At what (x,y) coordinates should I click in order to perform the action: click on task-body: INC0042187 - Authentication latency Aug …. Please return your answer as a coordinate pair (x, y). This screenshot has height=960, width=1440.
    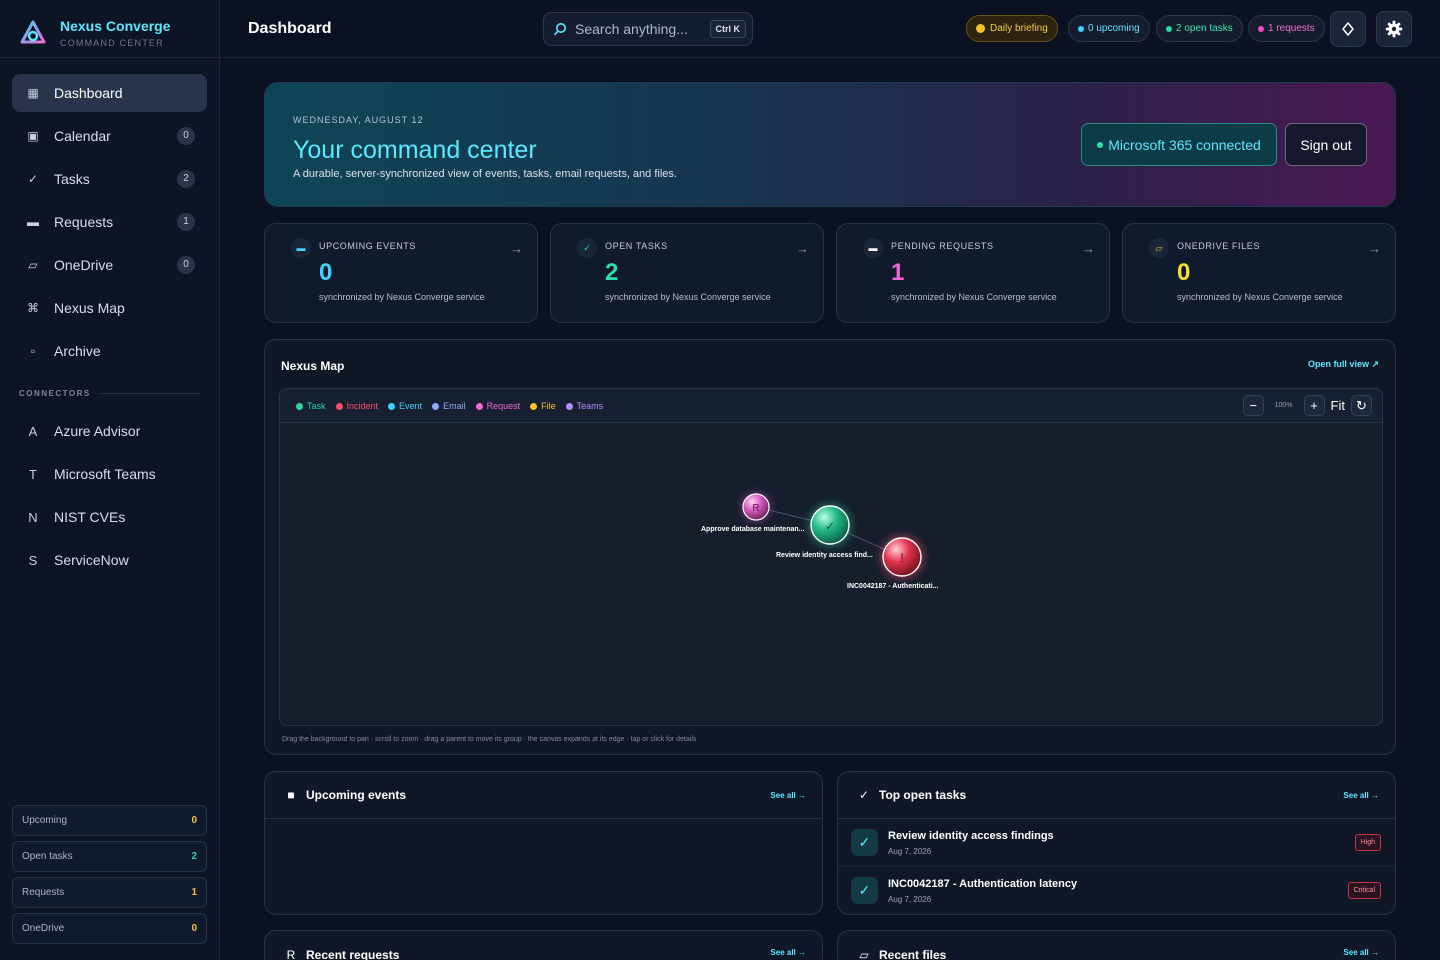
    Looking at the image, I should click on (1118, 891).